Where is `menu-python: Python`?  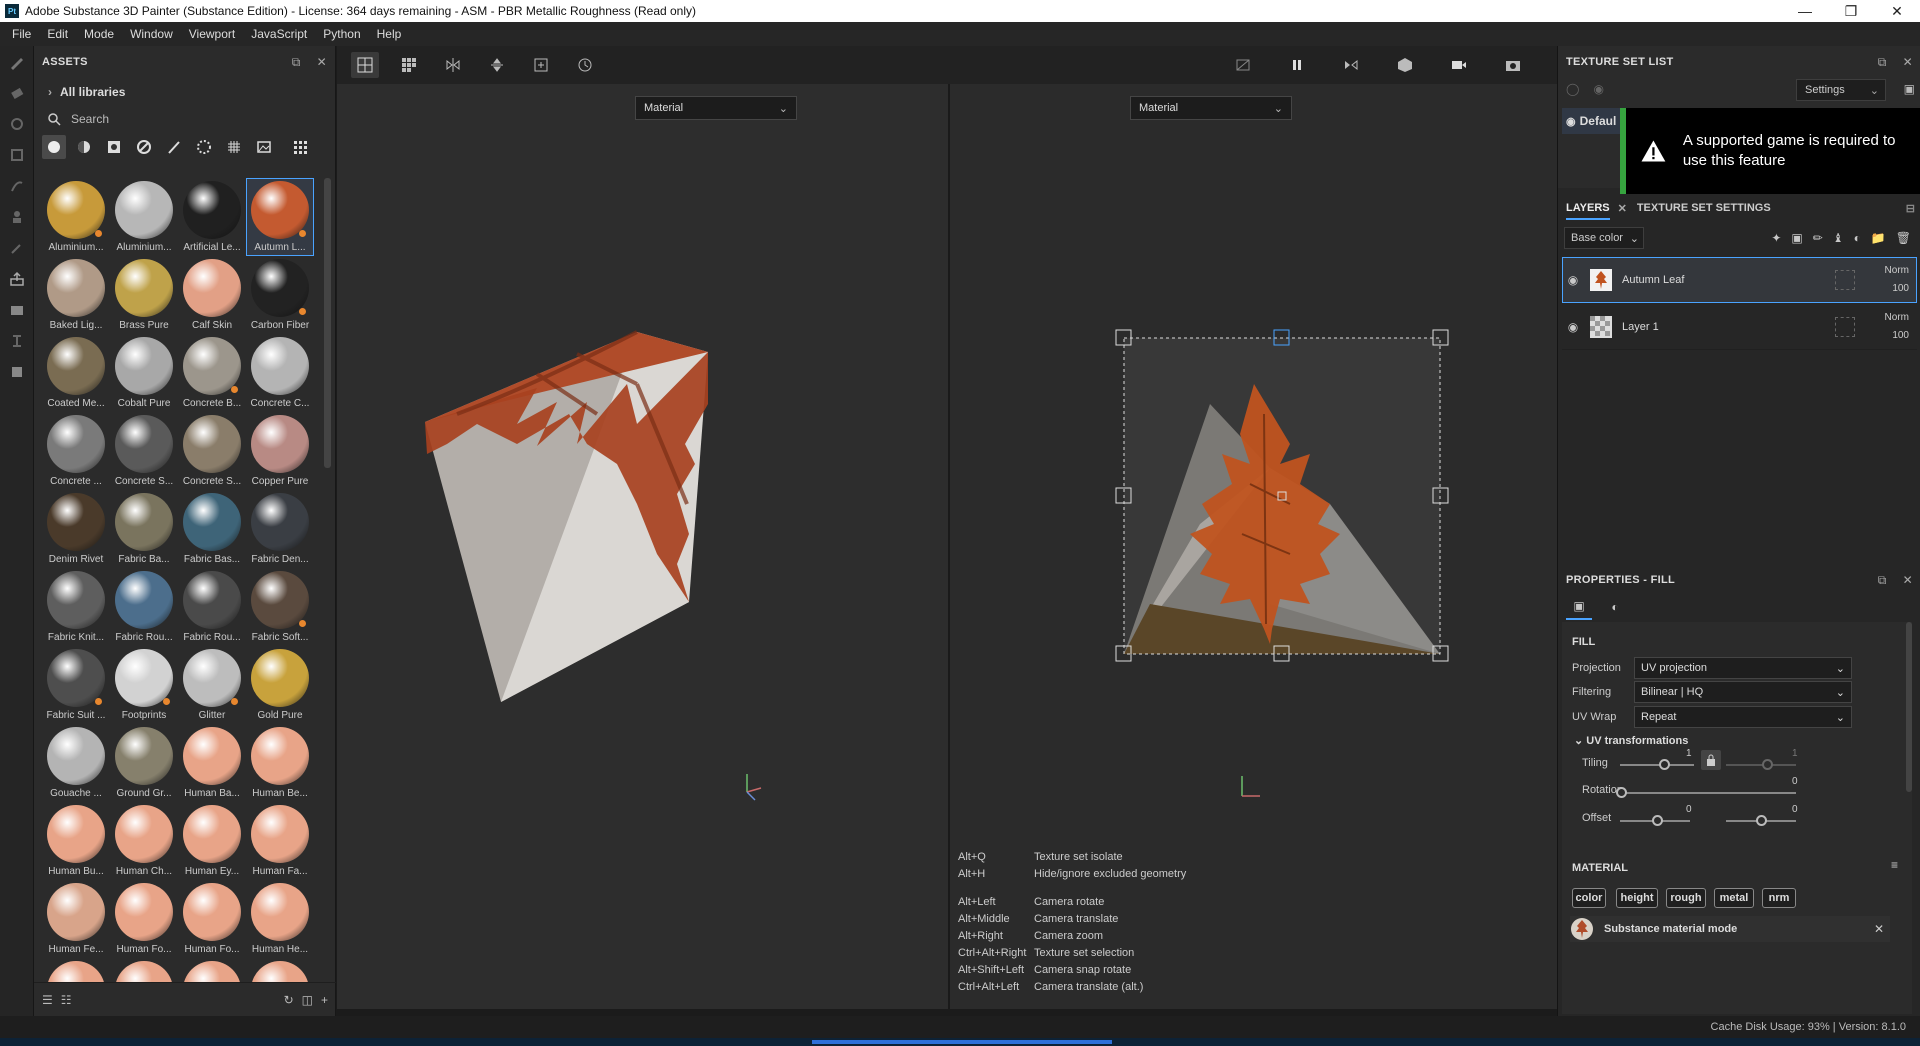 menu-python: Python is located at coordinates (341, 34).